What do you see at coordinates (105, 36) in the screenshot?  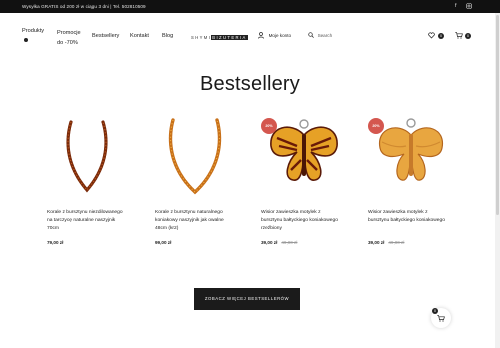 I see `nav-bestsellers: Bestsellery` at bounding box center [105, 36].